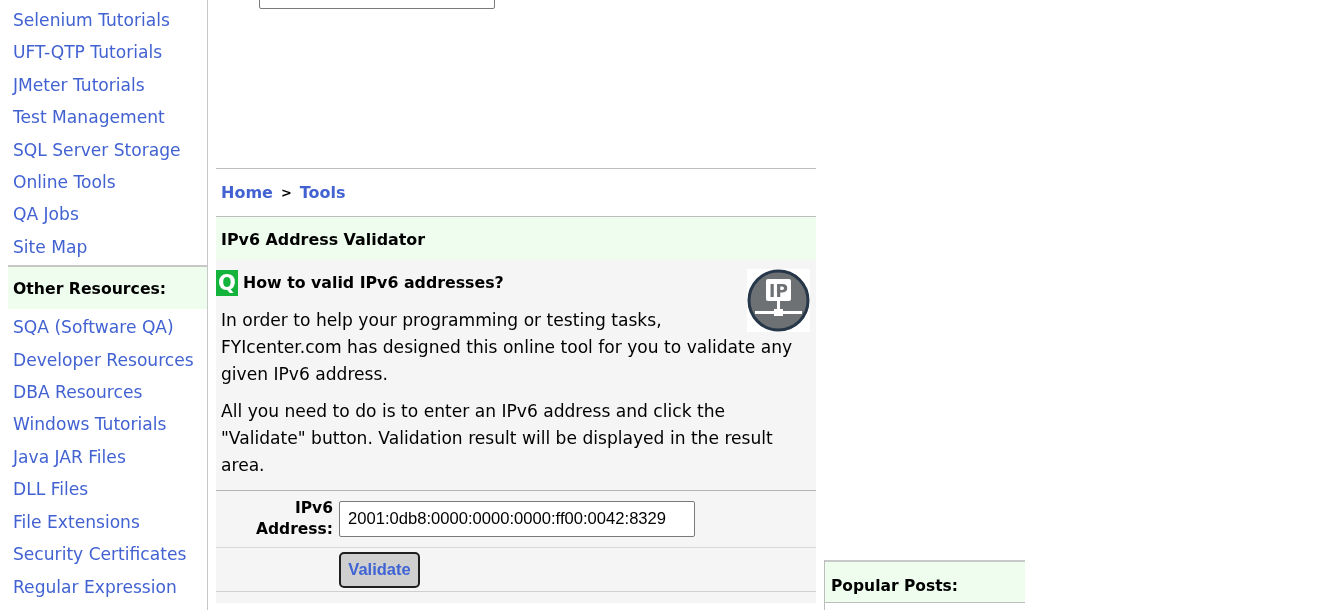 The width and height of the screenshot is (1322, 610). What do you see at coordinates (62, 182) in the screenshot?
I see `sidebar-link: Online Tools` at bounding box center [62, 182].